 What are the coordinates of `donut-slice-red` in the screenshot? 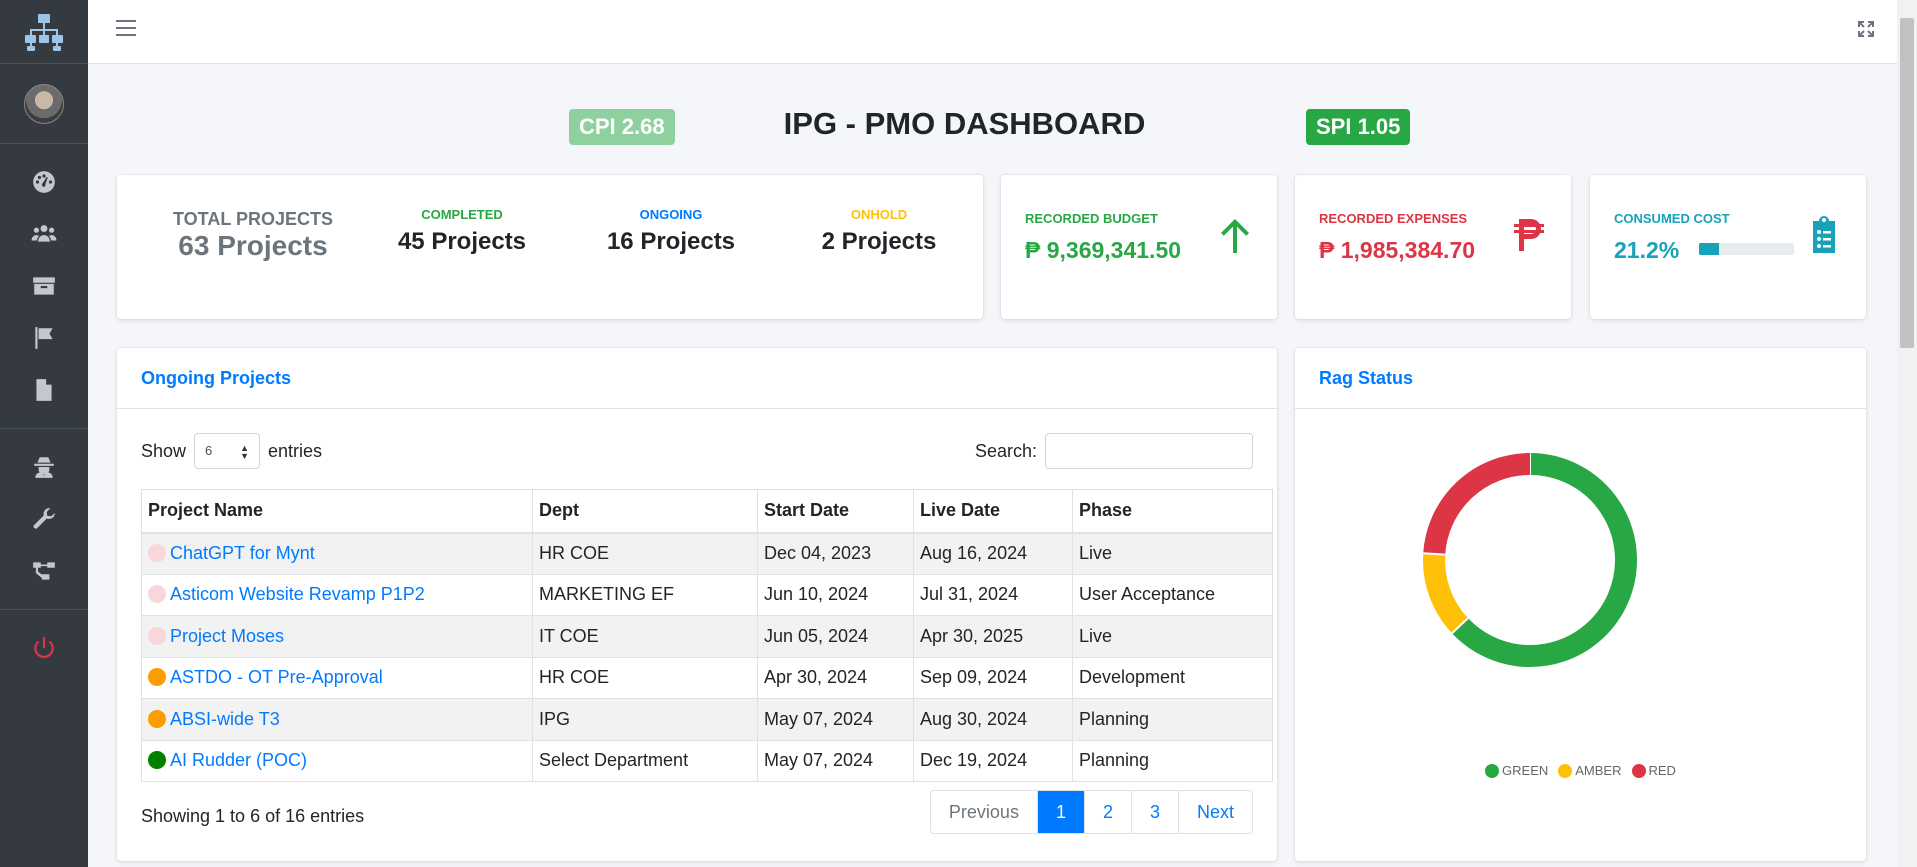 It's located at (1477, 504).